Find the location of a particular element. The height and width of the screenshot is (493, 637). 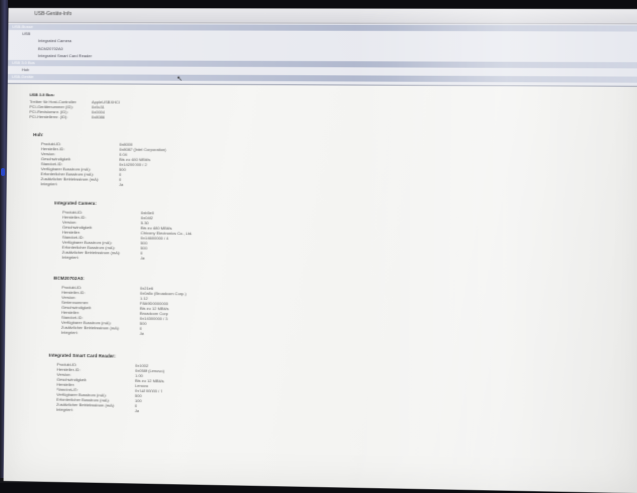

property-value: 0x8086 is located at coordinates (97, 116).